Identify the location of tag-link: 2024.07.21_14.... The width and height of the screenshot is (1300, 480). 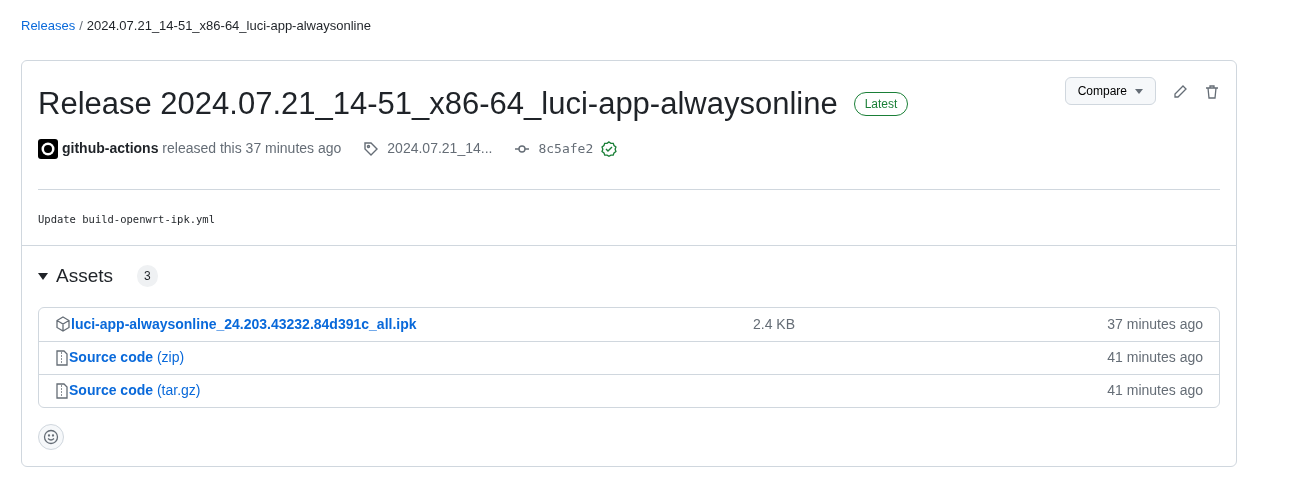
(440, 149).